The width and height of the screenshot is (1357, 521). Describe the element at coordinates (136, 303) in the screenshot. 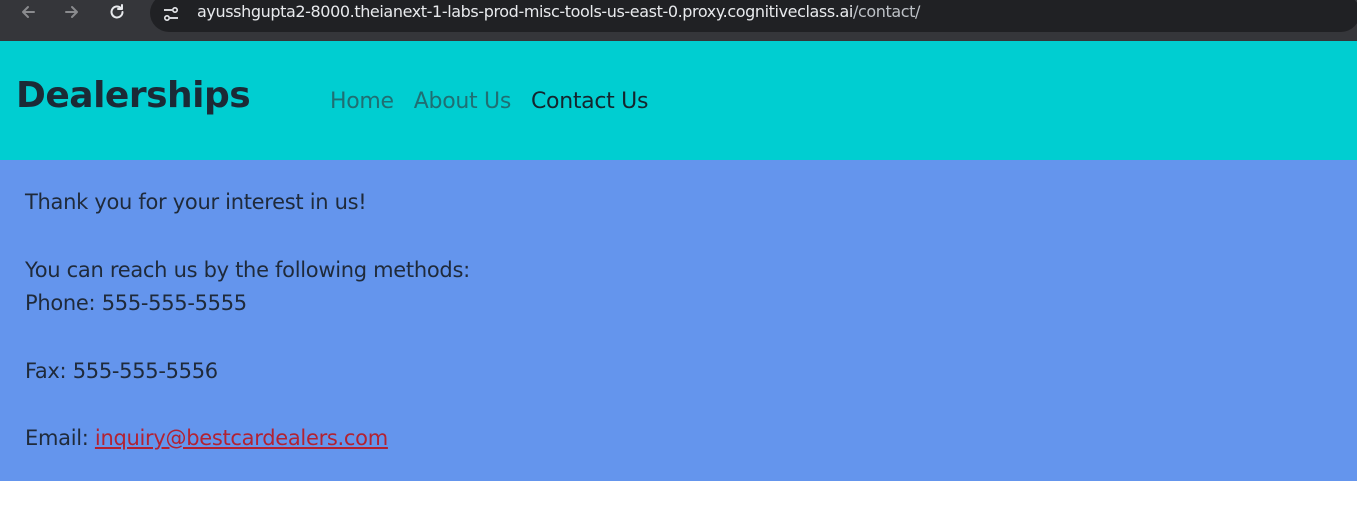

I see `phone-text: Phone: 555-555-5555` at that location.